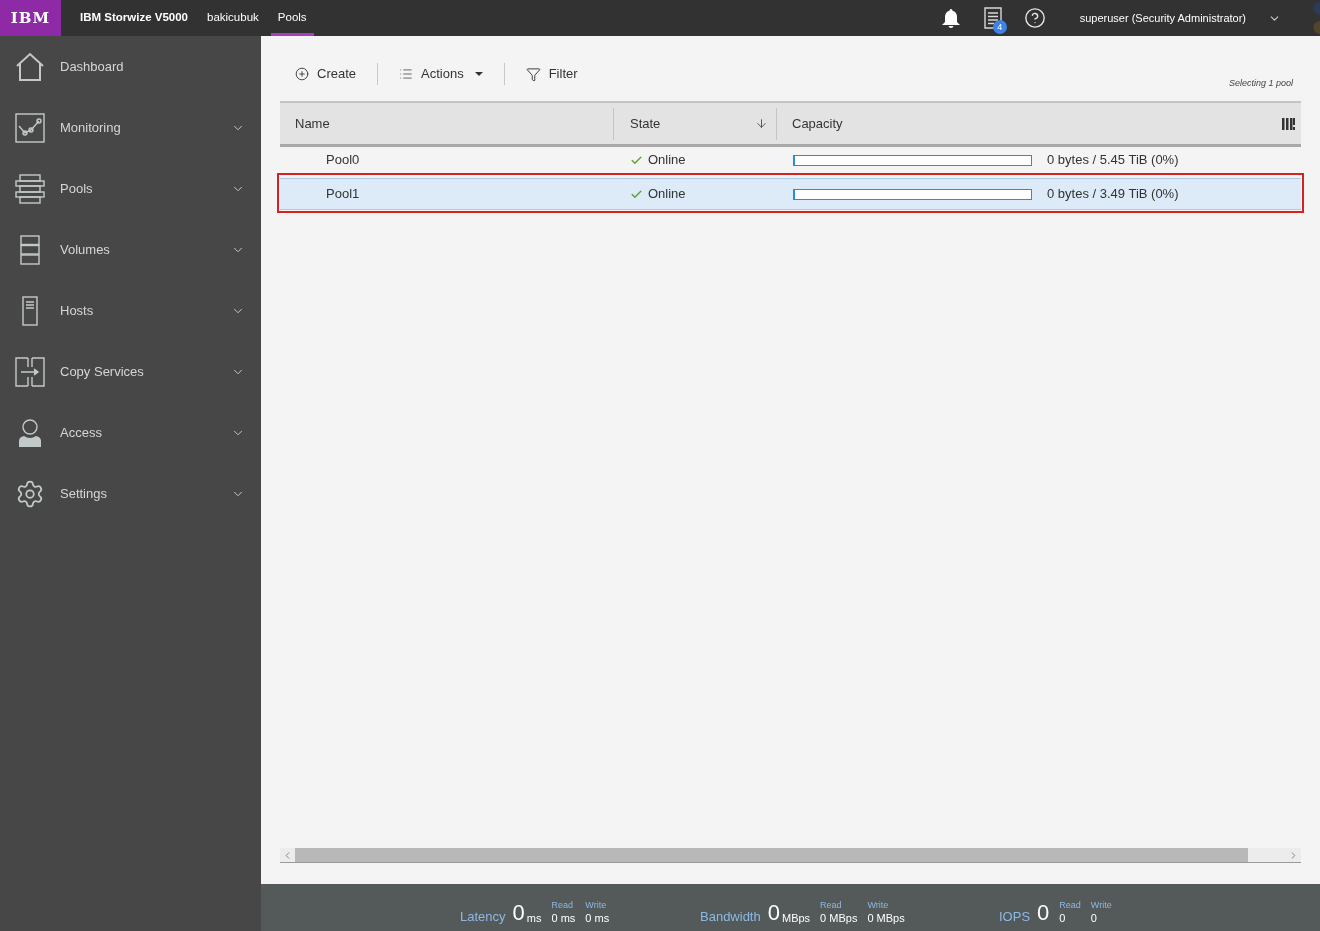  Describe the element at coordinates (1029, 123) in the screenshot. I see `column-header: Capacity` at that location.